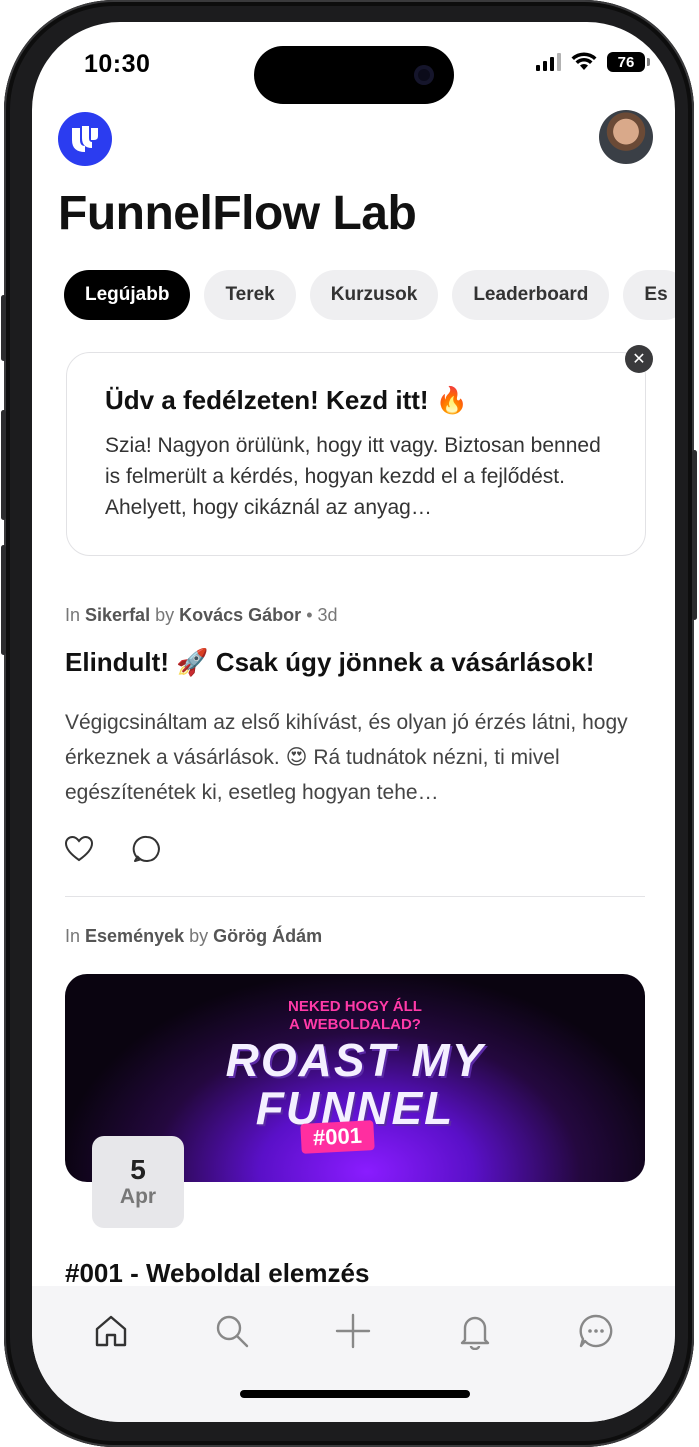  I want to click on event-title: #001 - Weboldal elemzés, so click(217, 1273).